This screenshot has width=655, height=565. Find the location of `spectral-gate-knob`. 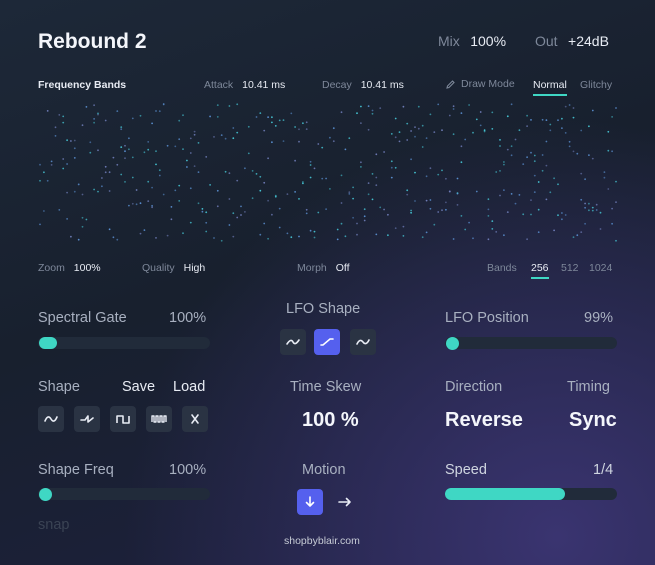

spectral-gate-knob is located at coordinates (48, 343).